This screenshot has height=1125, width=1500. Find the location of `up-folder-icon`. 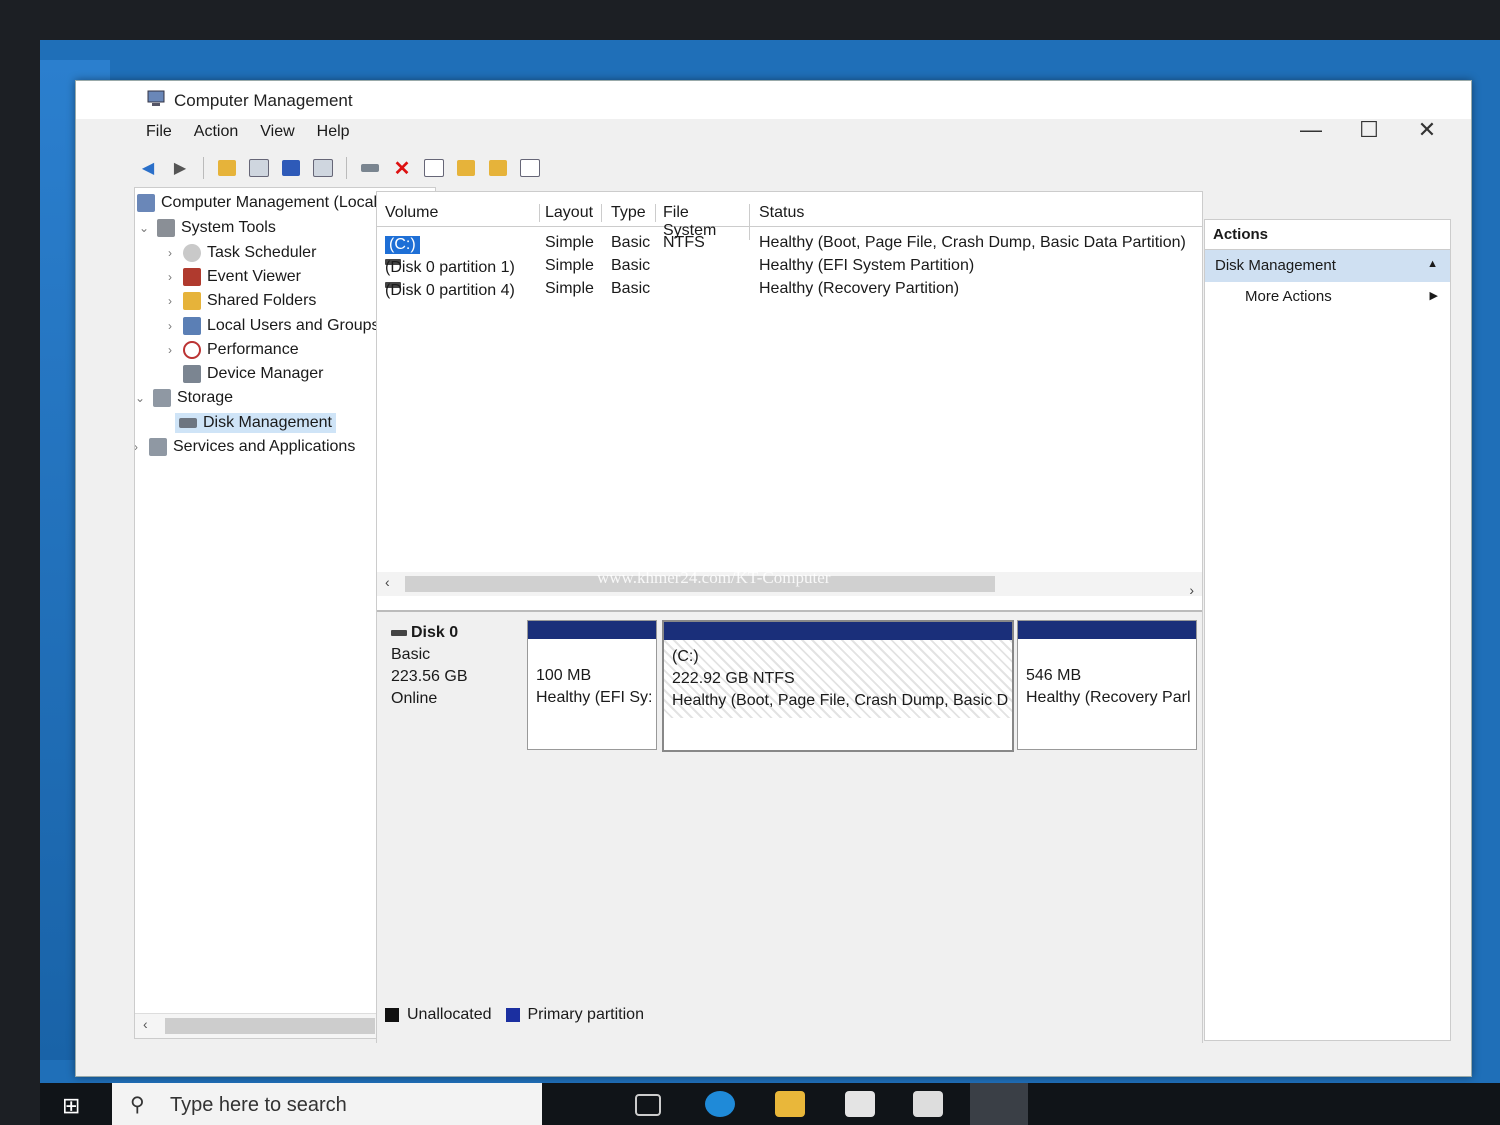

up-folder-icon is located at coordinates (227, 168).